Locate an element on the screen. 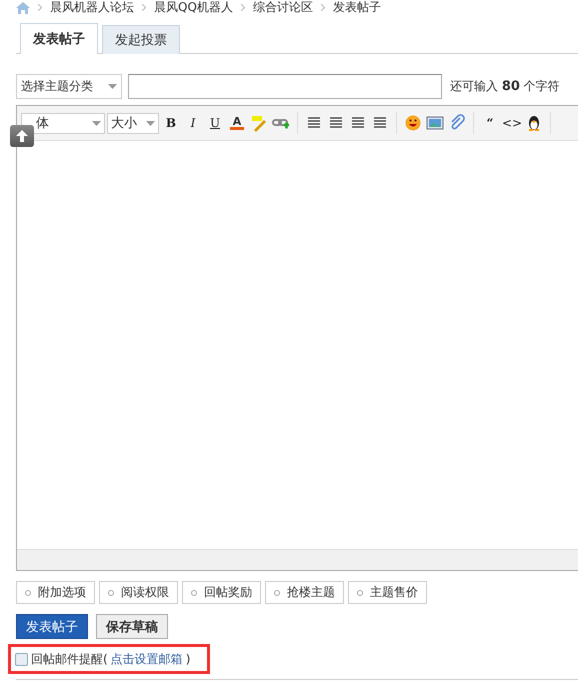 This screenshot has width=578, height=694. up-arrow-icon is located at coordinates (22, 136).